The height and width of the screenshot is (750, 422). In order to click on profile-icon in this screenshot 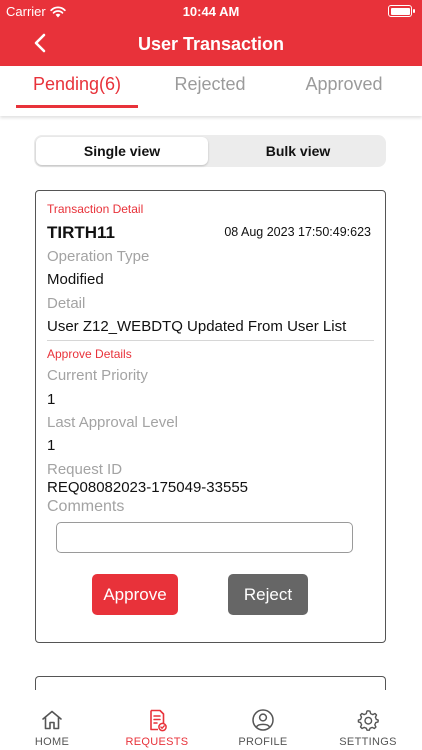, I will do `click(263, 720)`.